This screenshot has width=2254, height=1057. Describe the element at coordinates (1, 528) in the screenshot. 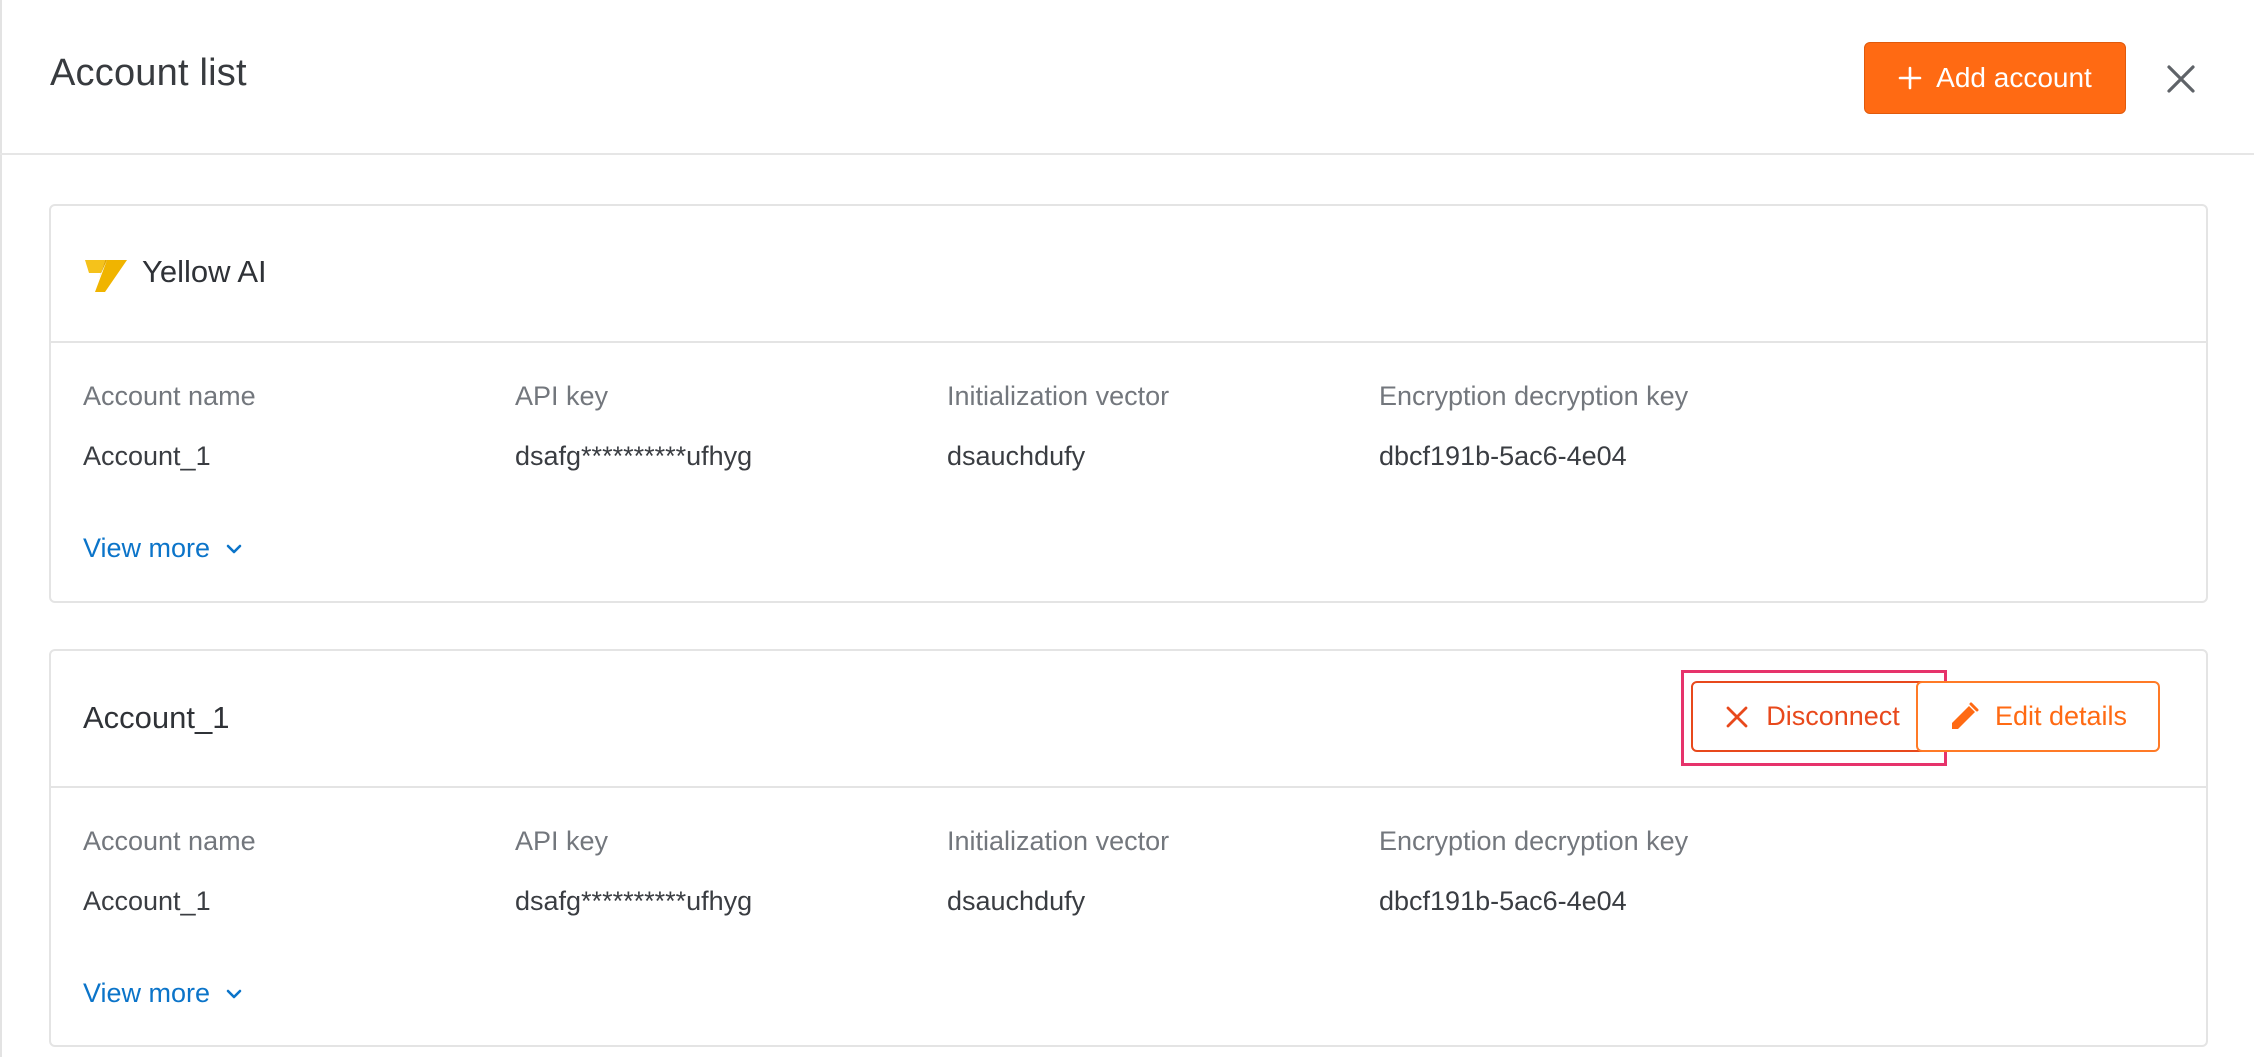

I see `panel-left-border` at that location.